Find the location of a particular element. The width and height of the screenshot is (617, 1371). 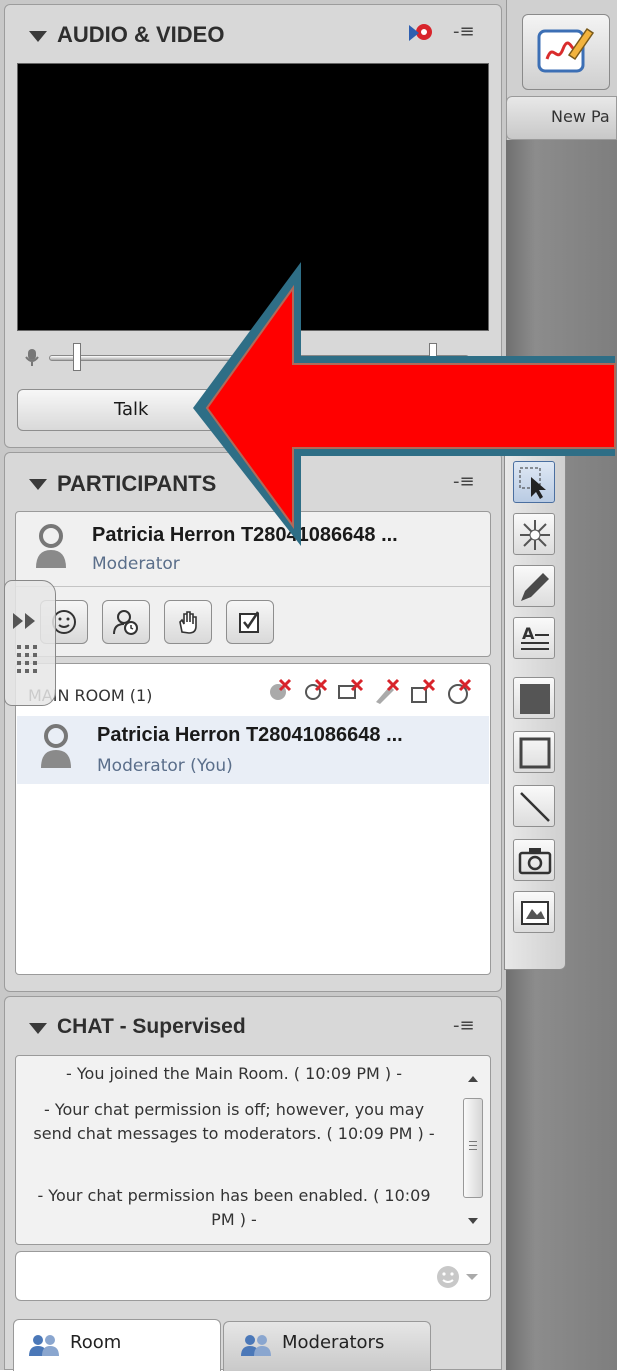

room-users-icon is located at coordinates (44, 1345).